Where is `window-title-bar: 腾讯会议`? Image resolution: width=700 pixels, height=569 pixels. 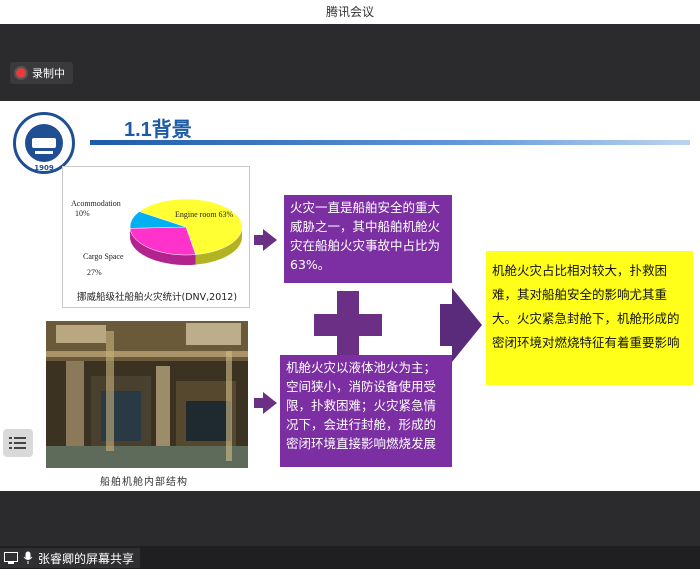 window-title-bar: 腾讯会议 is located at coordinates (350, 12).